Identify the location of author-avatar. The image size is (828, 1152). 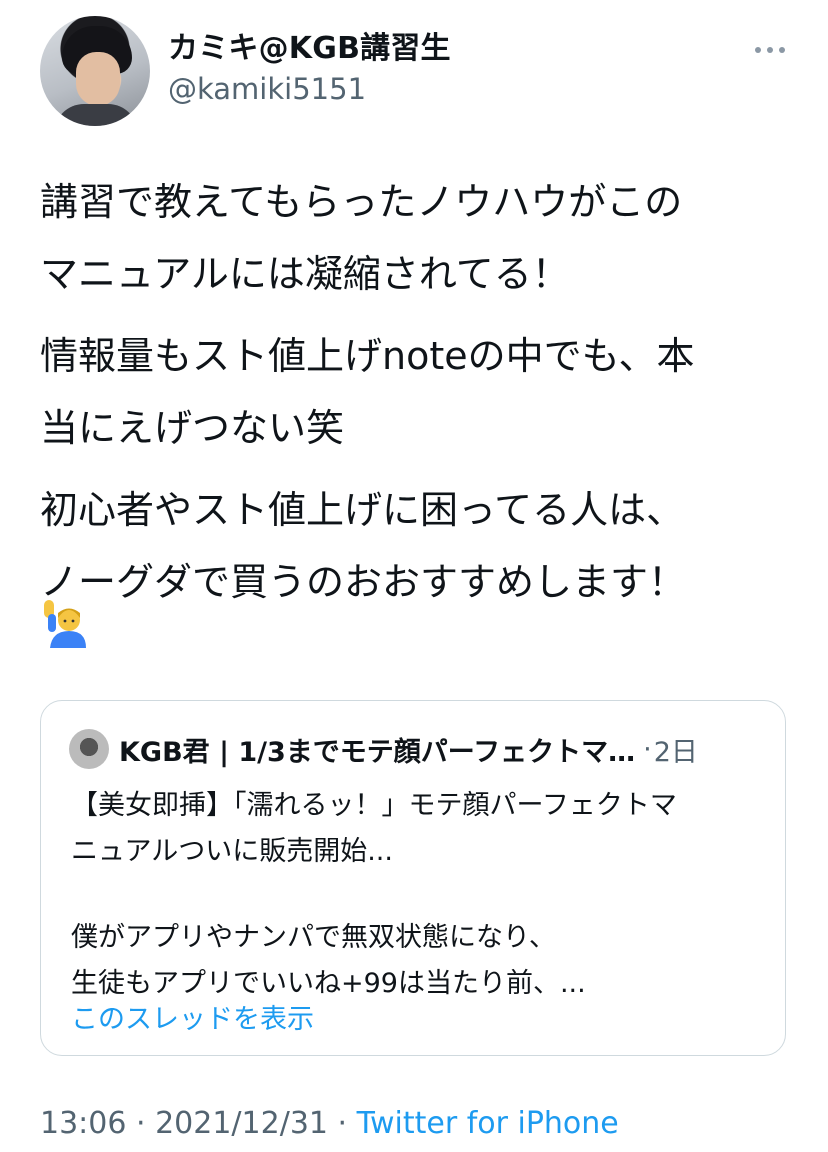
(95, 71).